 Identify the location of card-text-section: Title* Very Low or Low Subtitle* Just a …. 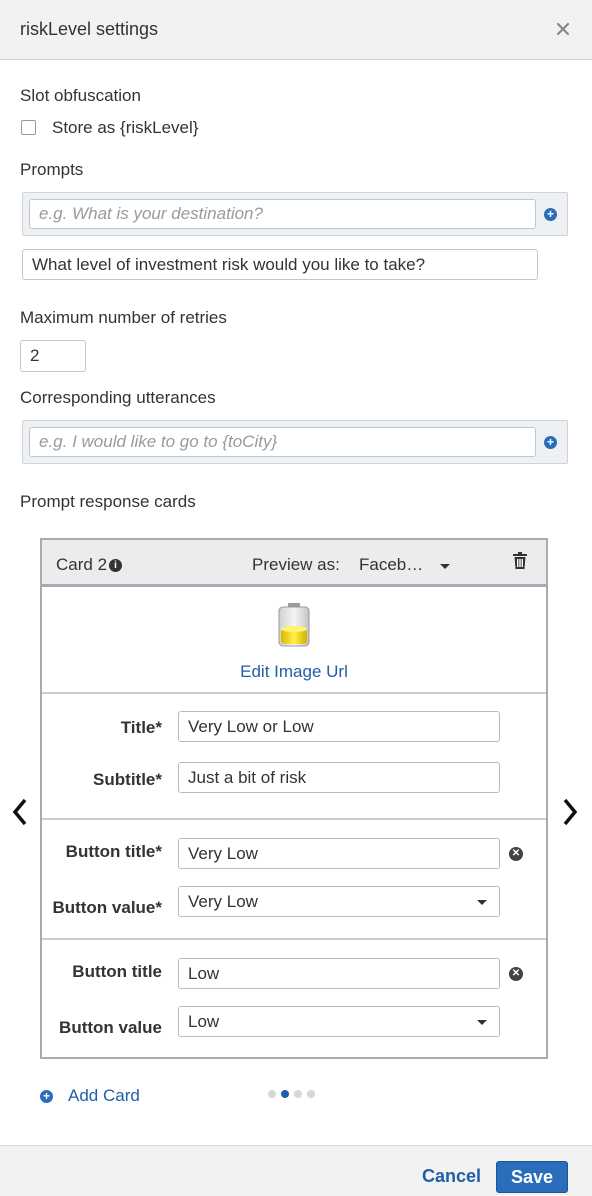
(294, 757).